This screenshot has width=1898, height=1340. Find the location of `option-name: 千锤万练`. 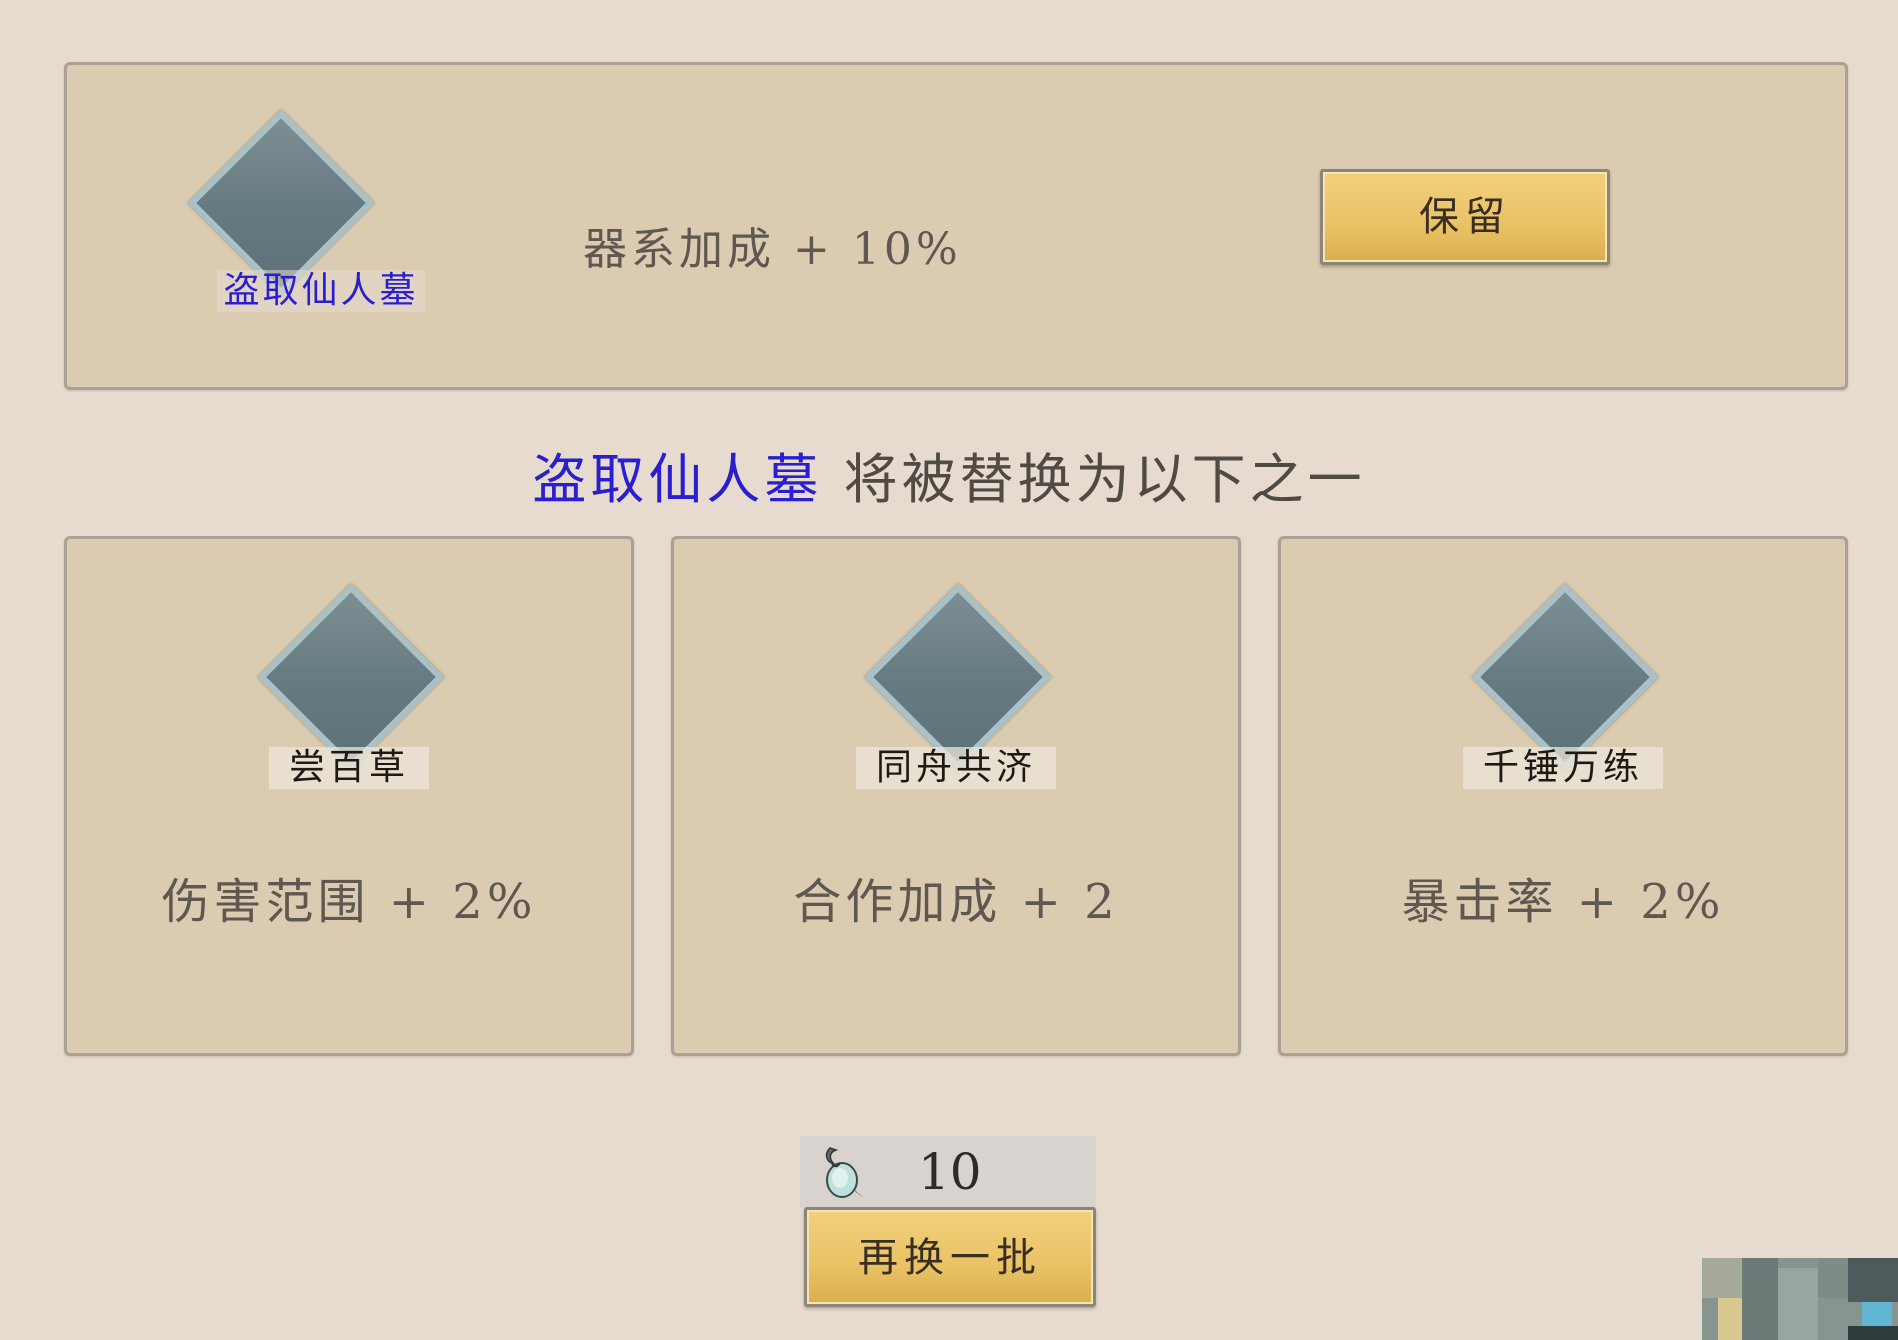

option-name: 千锤万练 is located at coordinates (1562, 768).